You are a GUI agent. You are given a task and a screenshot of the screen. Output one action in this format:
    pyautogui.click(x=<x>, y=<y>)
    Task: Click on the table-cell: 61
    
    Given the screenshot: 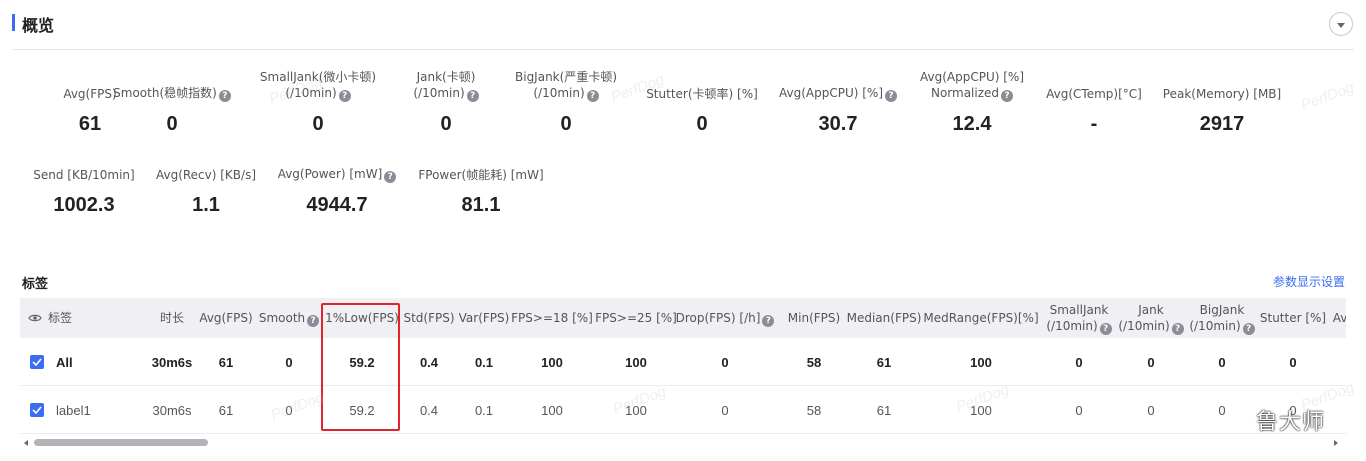 What is the action you would take?
    pyautogui.click(x=226, y=362)
    